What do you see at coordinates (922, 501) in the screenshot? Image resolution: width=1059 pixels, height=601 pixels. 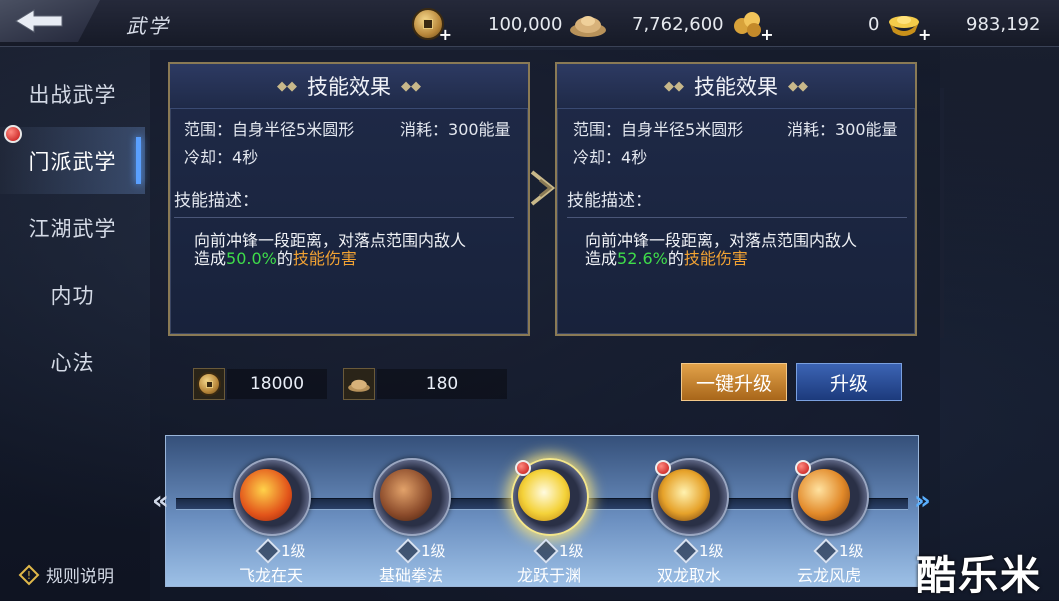 I see `chevron-right-icon: »` at bounding box center [922, 501].